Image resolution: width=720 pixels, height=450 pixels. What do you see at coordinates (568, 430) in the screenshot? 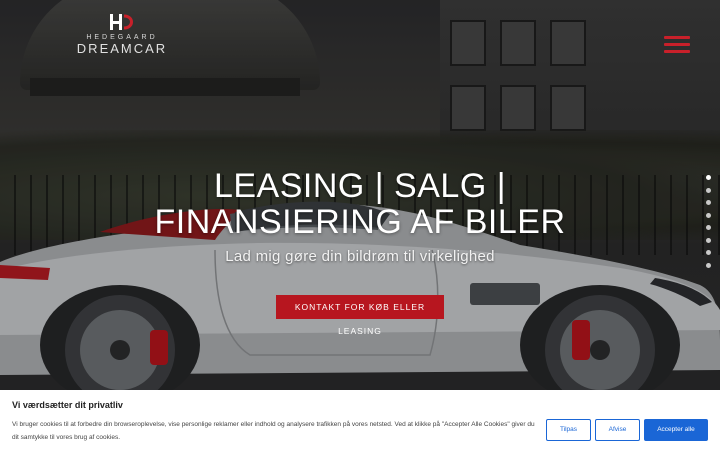
I see `customize-button: Tilpas` at bounding box center [568, 430].